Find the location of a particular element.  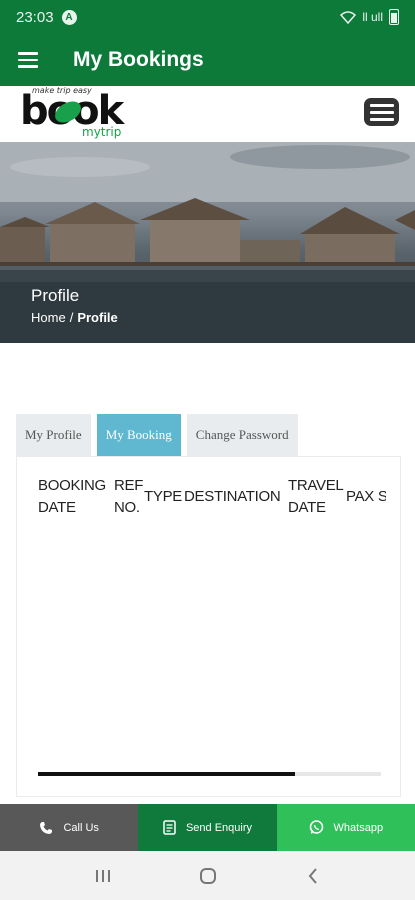

battery-icon is located at coordinates (394, 17).